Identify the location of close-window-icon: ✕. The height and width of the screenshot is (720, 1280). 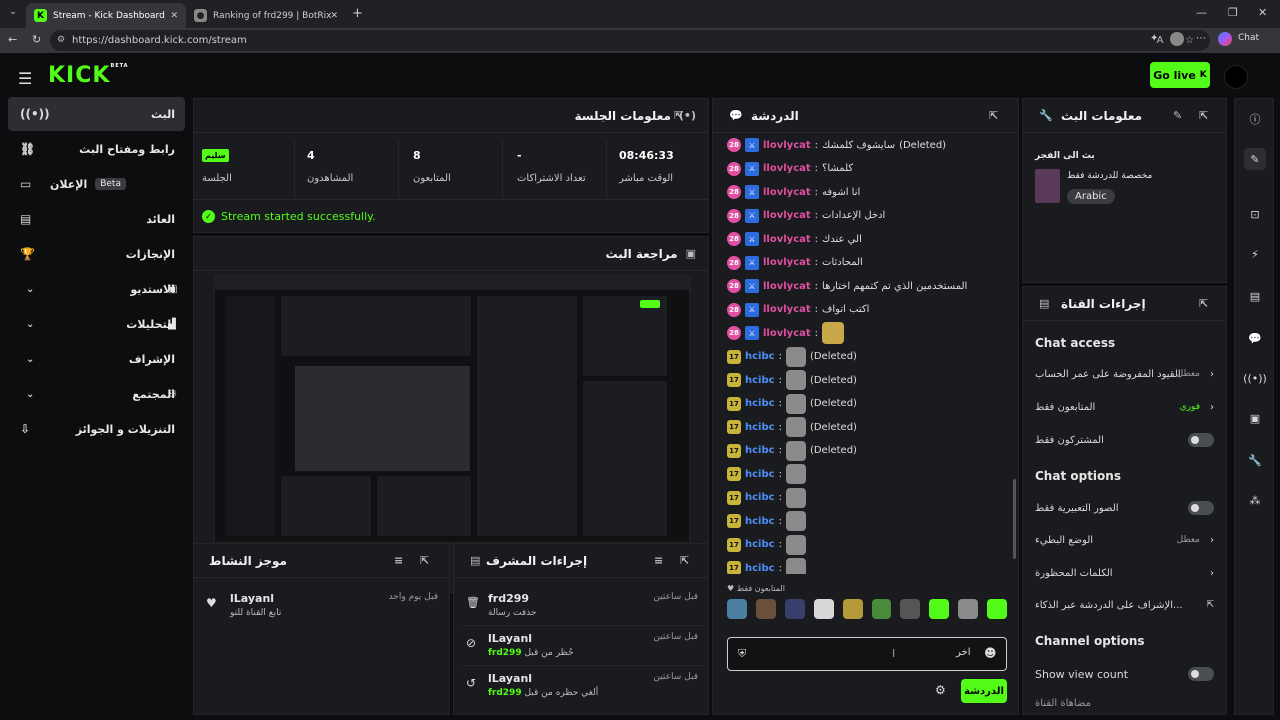
(1262, 12).